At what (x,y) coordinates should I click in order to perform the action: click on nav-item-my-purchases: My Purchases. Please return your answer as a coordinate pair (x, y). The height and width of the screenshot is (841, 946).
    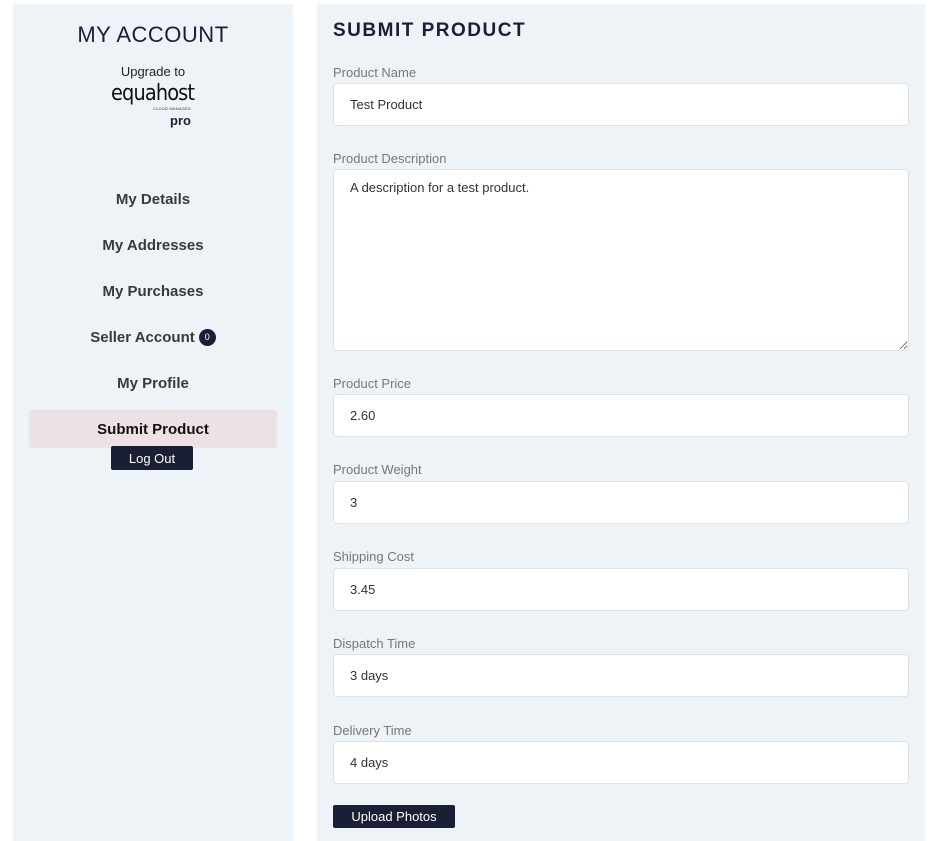
    Looking at the image, I should click on (153, 291).